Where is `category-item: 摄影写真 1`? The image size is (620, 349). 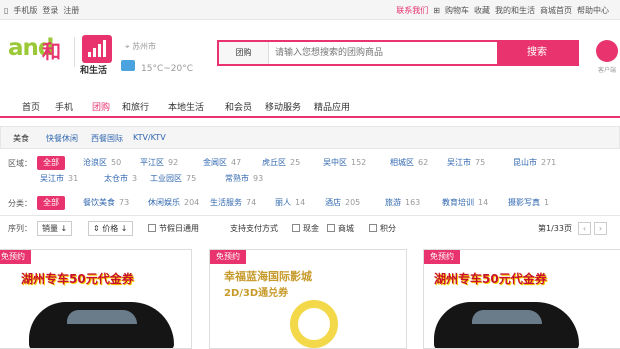
category-item: 摄影写真 1 is located at coordinates (528, 202).